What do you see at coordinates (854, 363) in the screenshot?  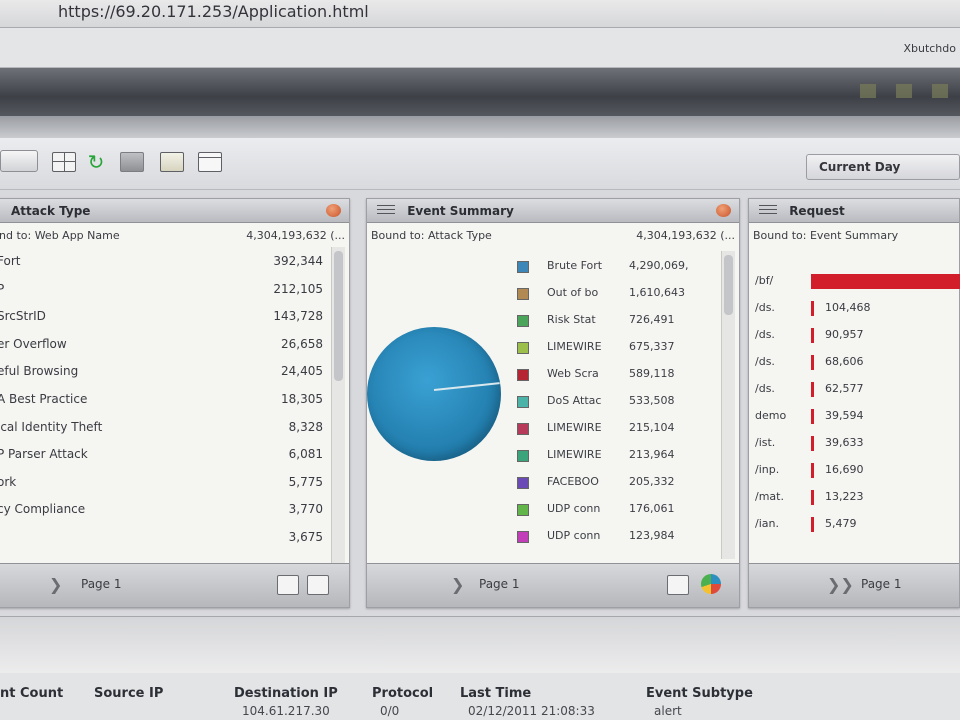 I see `list-item: /ds. 68,606` at bounding box center [854, 363].